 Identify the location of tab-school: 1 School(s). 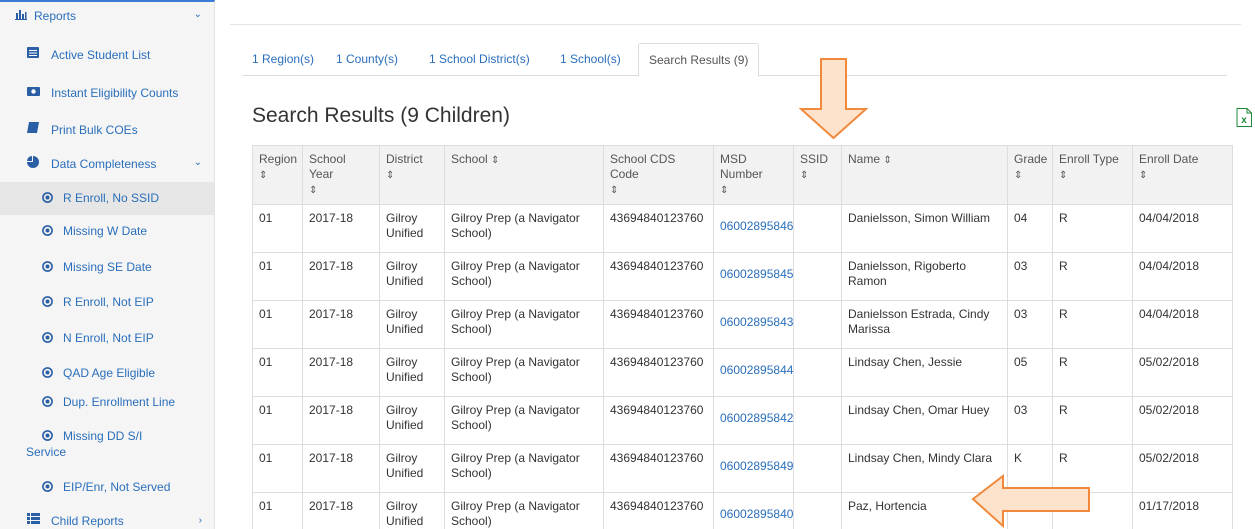
(590, 59).